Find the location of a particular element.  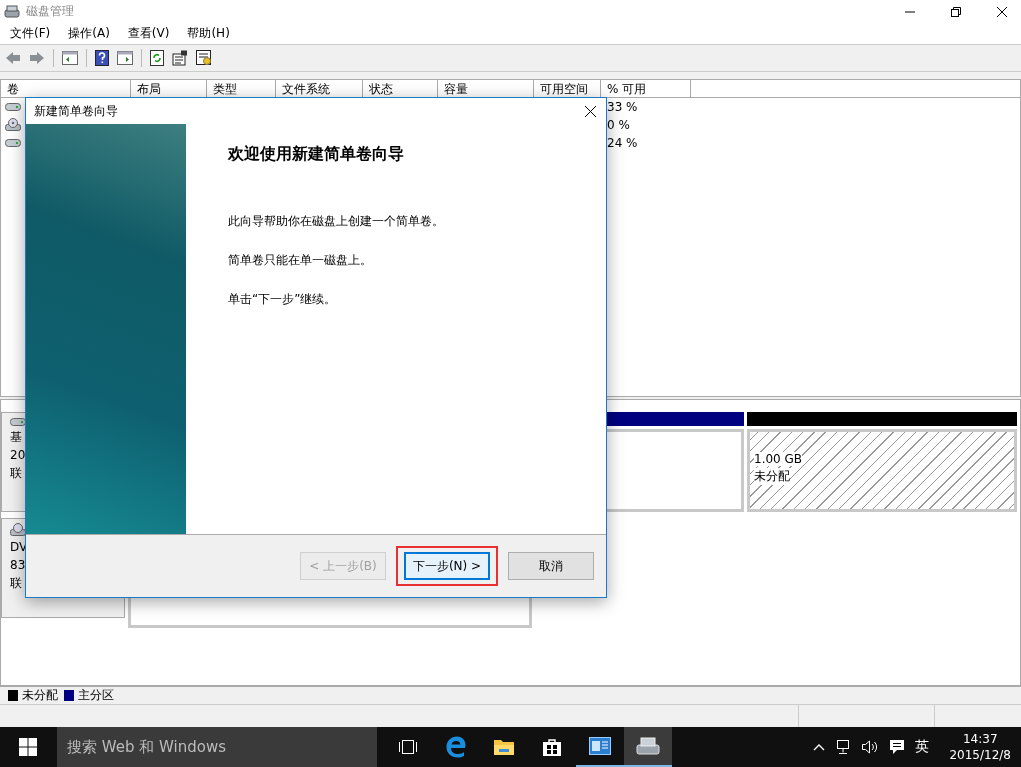

menu-item: 文件(F) is located at coordinates (30, 33).